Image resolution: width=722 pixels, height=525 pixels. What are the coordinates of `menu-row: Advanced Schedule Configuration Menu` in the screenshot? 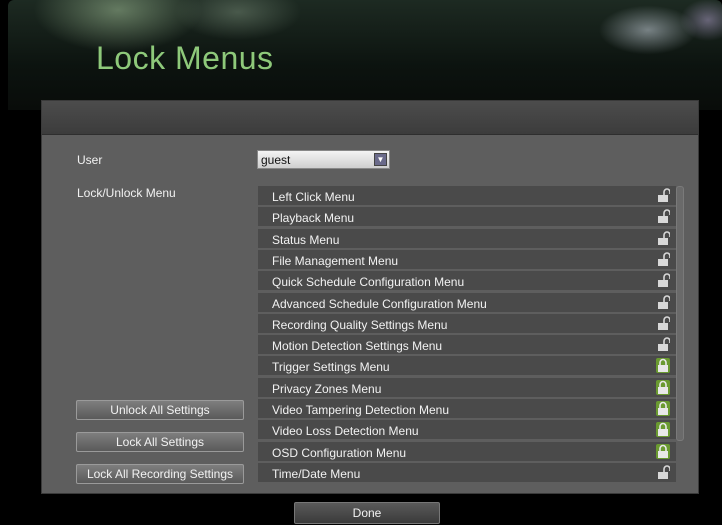 It's located at (467, 303).